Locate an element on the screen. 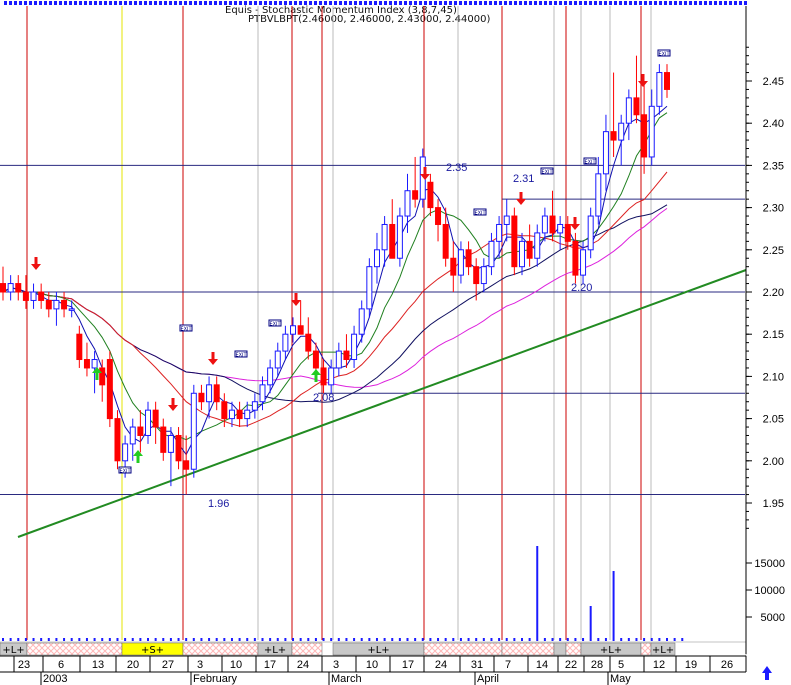 The image size is (791, 685). level-label: 1.96 is located at coordinates (218, 504).